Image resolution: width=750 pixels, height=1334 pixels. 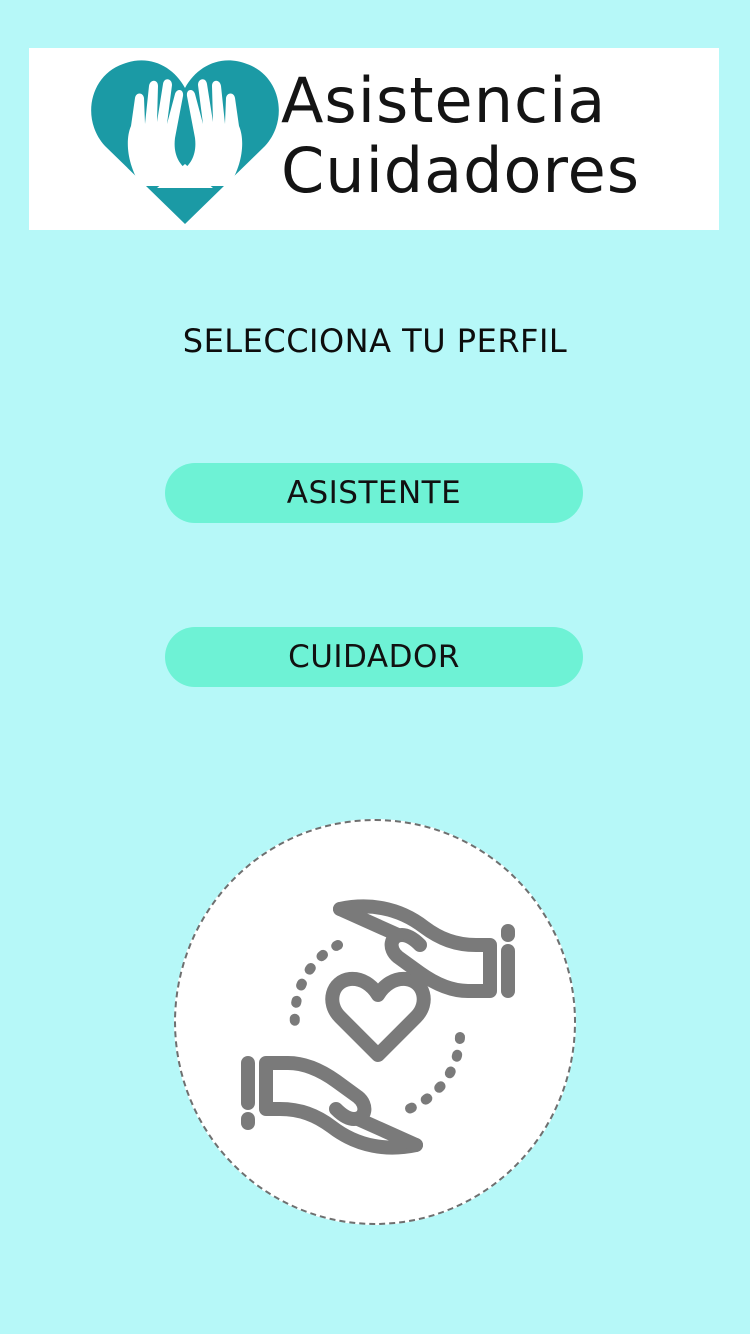 What do you see at coordinates (378, 1027) in the screenshot?
I see `caring-hands-heart-icon` at bounding box center [378, 1027].